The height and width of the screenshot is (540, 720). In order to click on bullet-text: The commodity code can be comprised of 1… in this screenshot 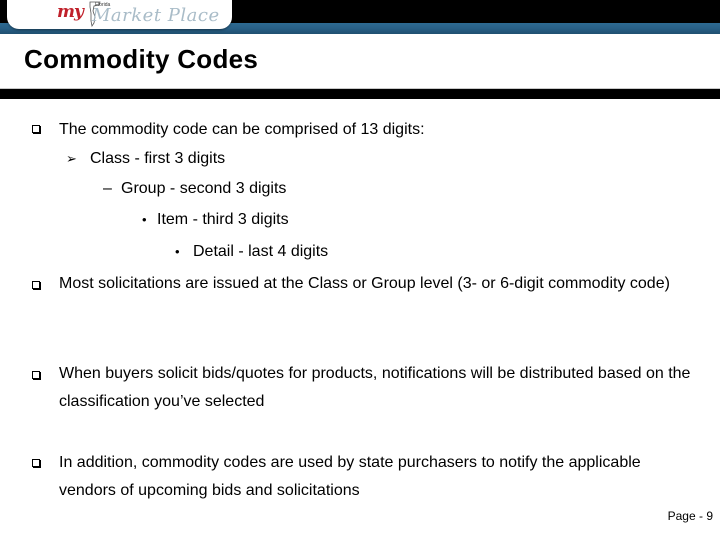, I will do `click(242, 129)`.